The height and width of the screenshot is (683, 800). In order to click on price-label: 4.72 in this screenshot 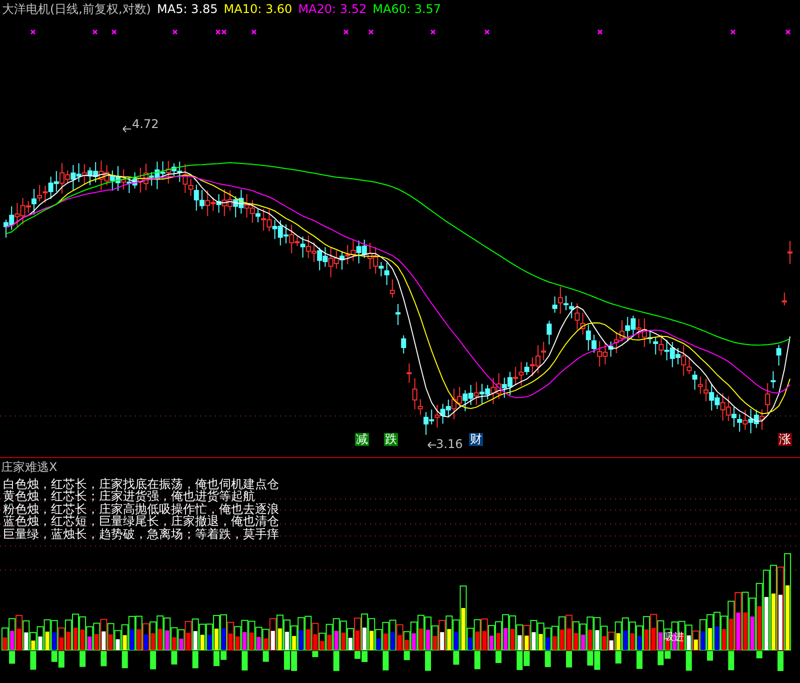, I will do `click(145, 124)`.